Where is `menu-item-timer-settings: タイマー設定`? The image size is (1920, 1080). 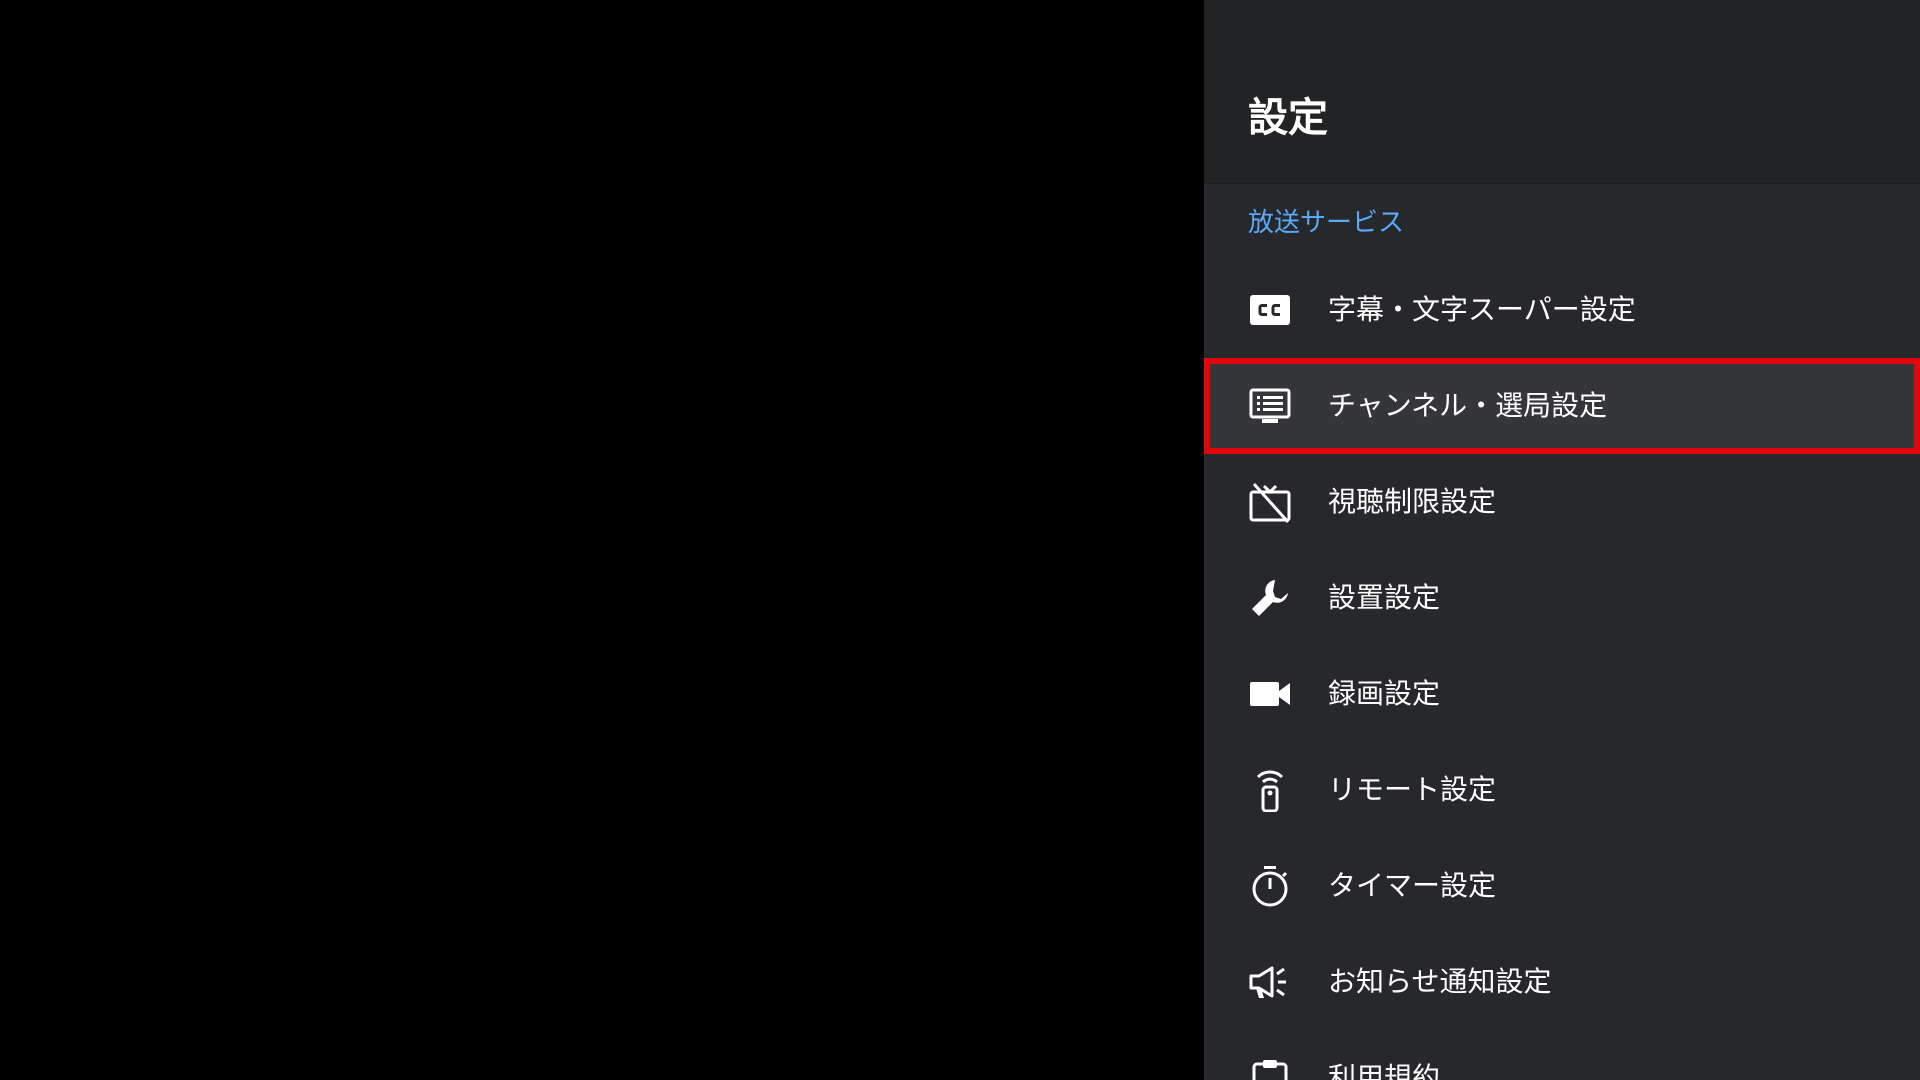
menu-item-timer-settings: タイマー設定 is located at coordinates (1562, 886).